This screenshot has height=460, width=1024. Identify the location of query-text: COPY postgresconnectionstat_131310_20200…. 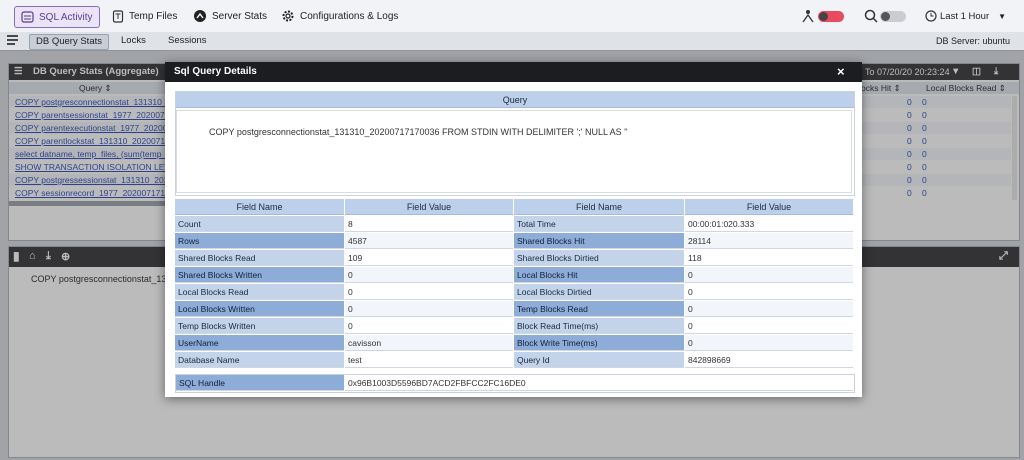
(418, 132).